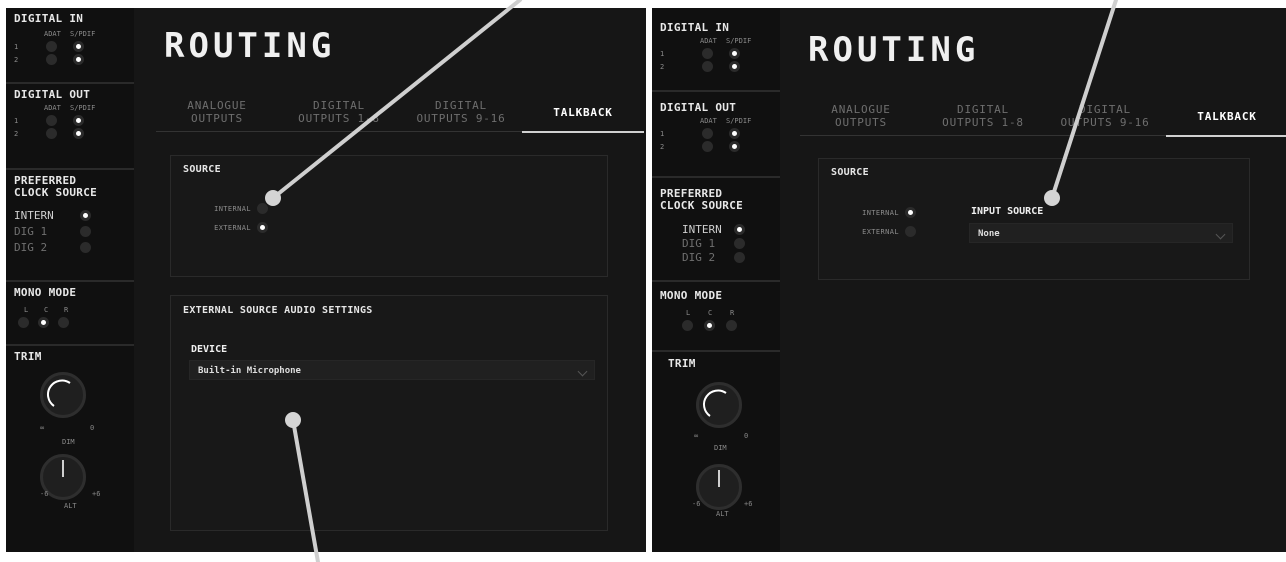  What do you see at coordinates (1101, 233) in the screenshot?
I see `input-source-select: None` at bounding box center [1101, 233].